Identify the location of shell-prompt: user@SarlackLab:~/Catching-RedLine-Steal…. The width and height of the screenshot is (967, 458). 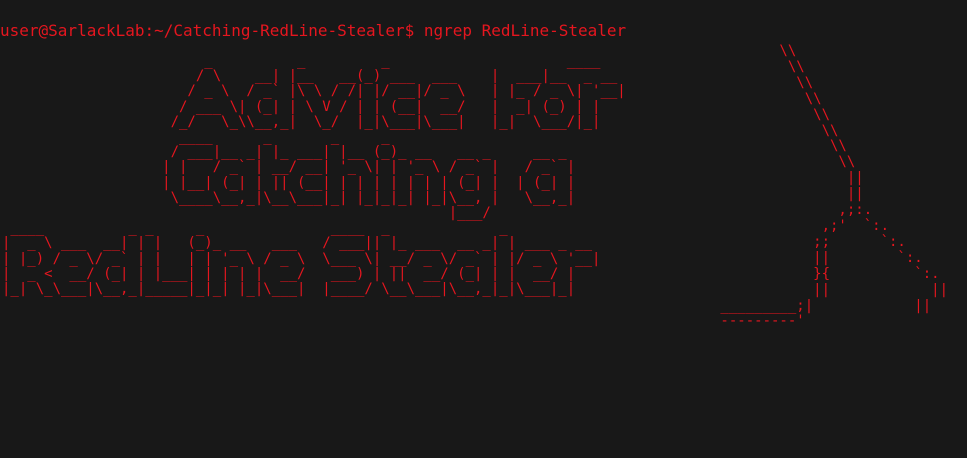
(207, 30).